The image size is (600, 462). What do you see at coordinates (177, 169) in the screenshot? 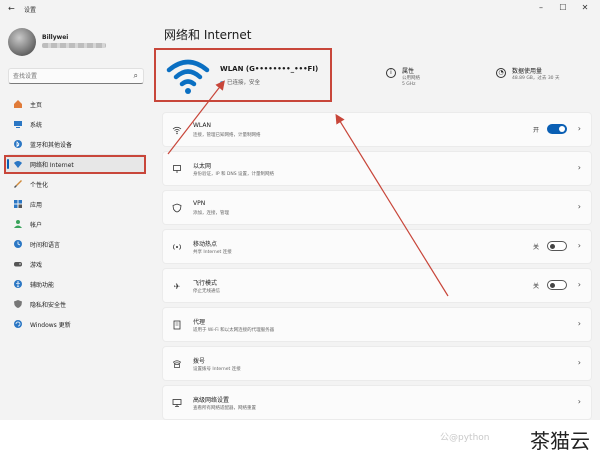
I see `ethernet-icon` at bounding box center [177, 169].